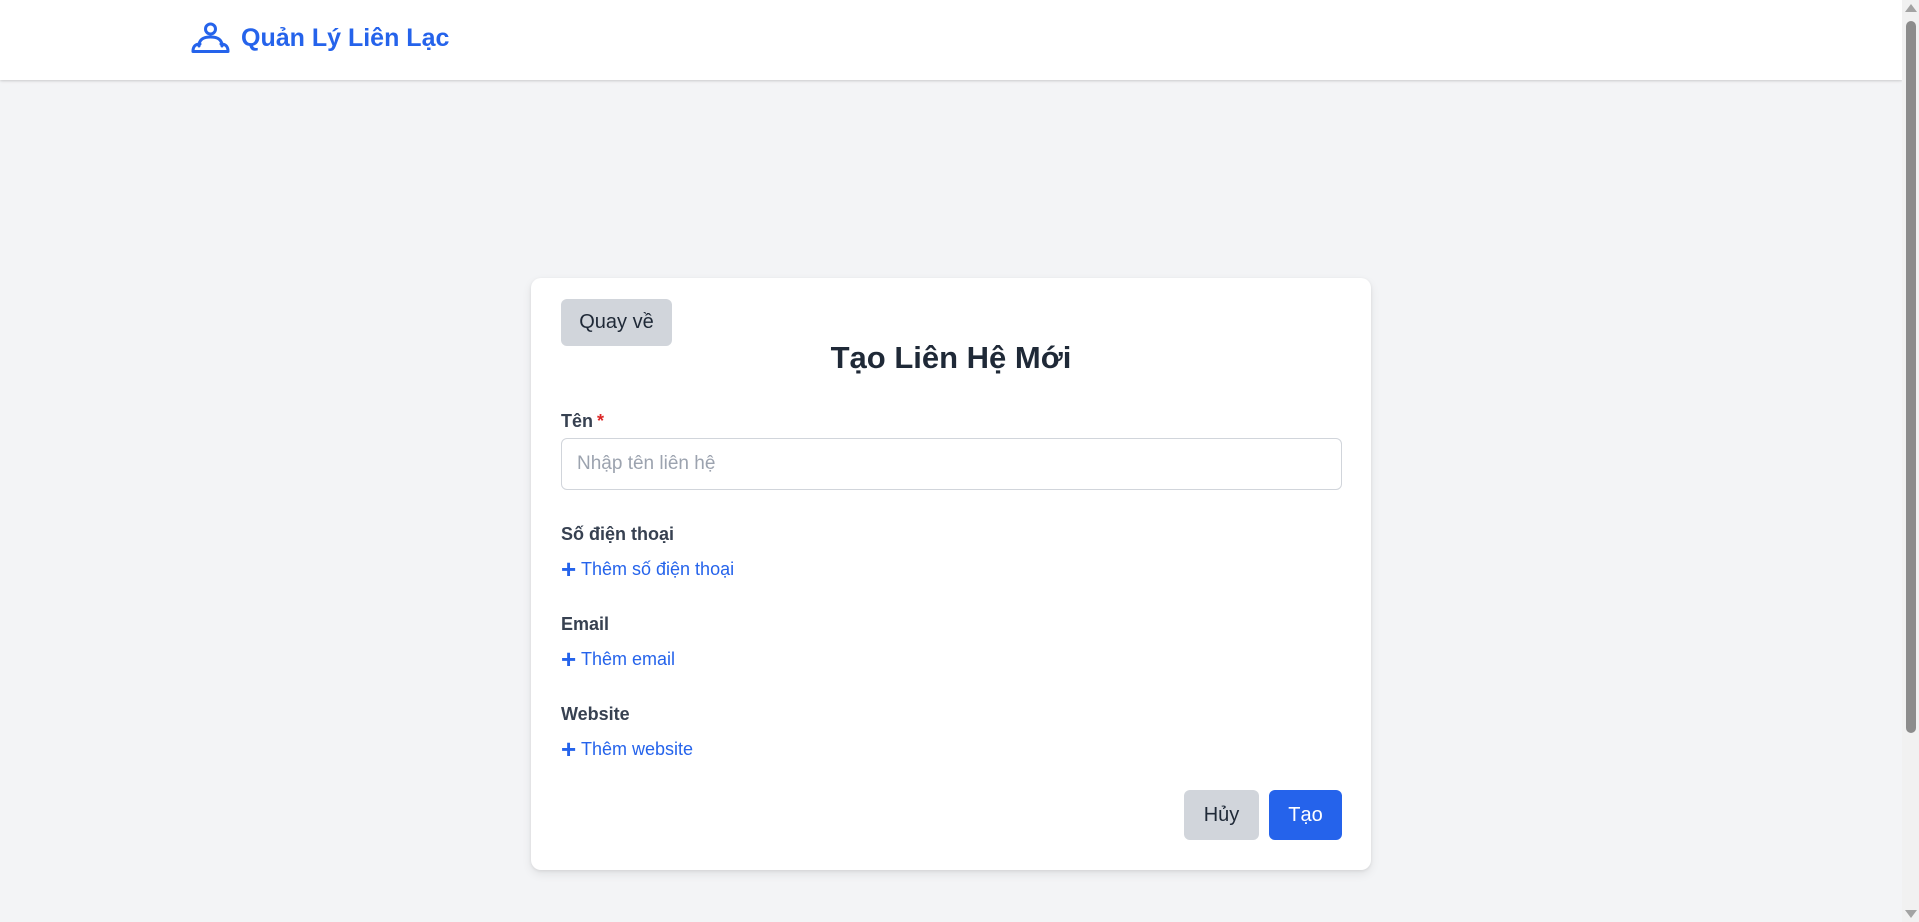 The image size is (1919, 922). What do you see at coordinates (616, 322) in the screenshot?
I see `back-button: Quay về` at bounding box center [616, 322].